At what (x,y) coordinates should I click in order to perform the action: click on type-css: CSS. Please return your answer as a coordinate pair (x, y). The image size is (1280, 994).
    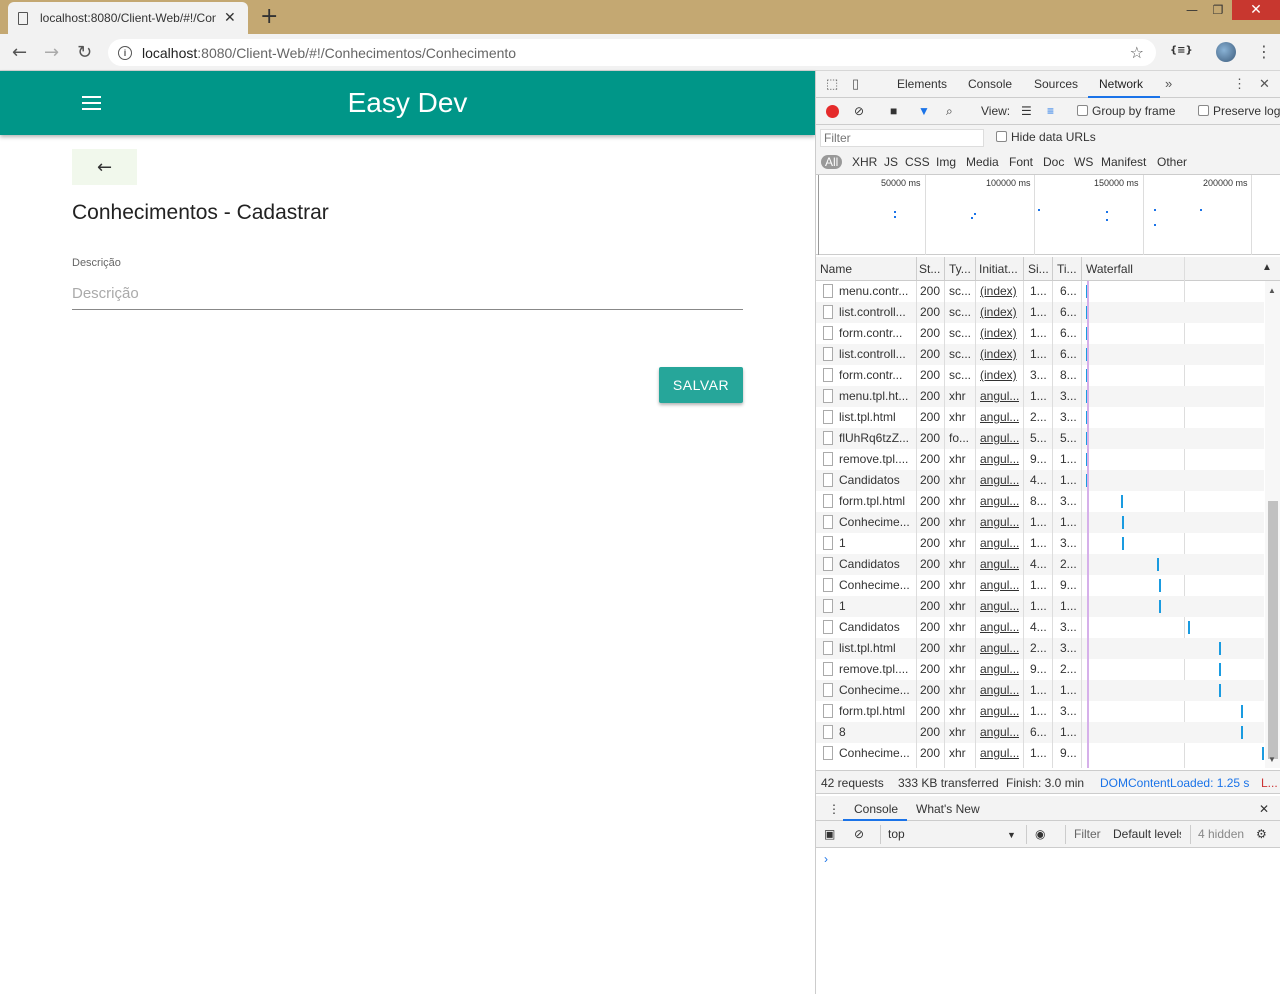
    Looking at the image, I should click on (917, 162).